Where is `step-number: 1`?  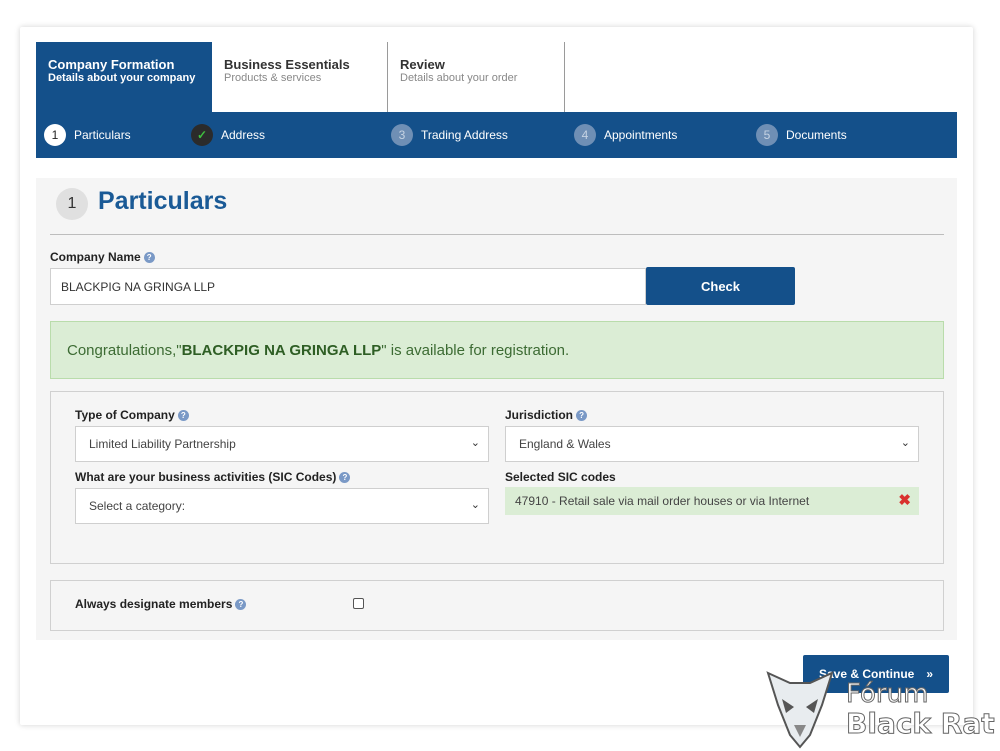
step-number: 1 is located at coordinates (55, 135).